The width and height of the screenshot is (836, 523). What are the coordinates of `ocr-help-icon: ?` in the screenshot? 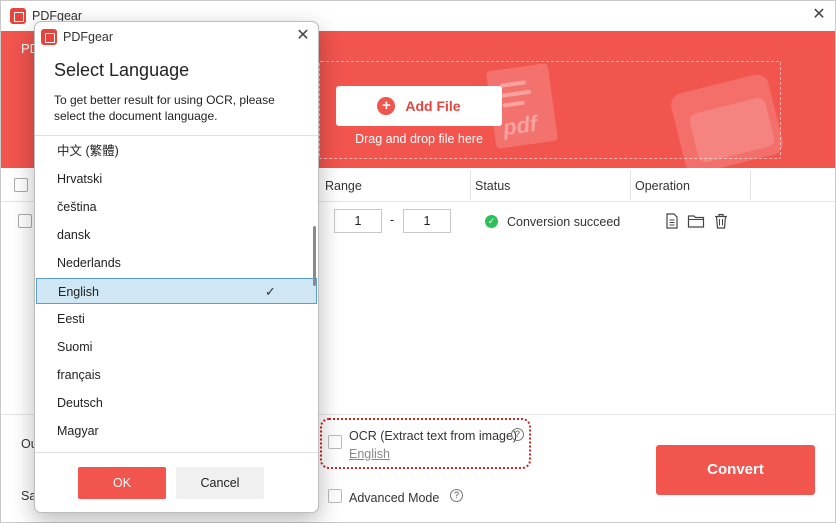 It's located at (517, 434).